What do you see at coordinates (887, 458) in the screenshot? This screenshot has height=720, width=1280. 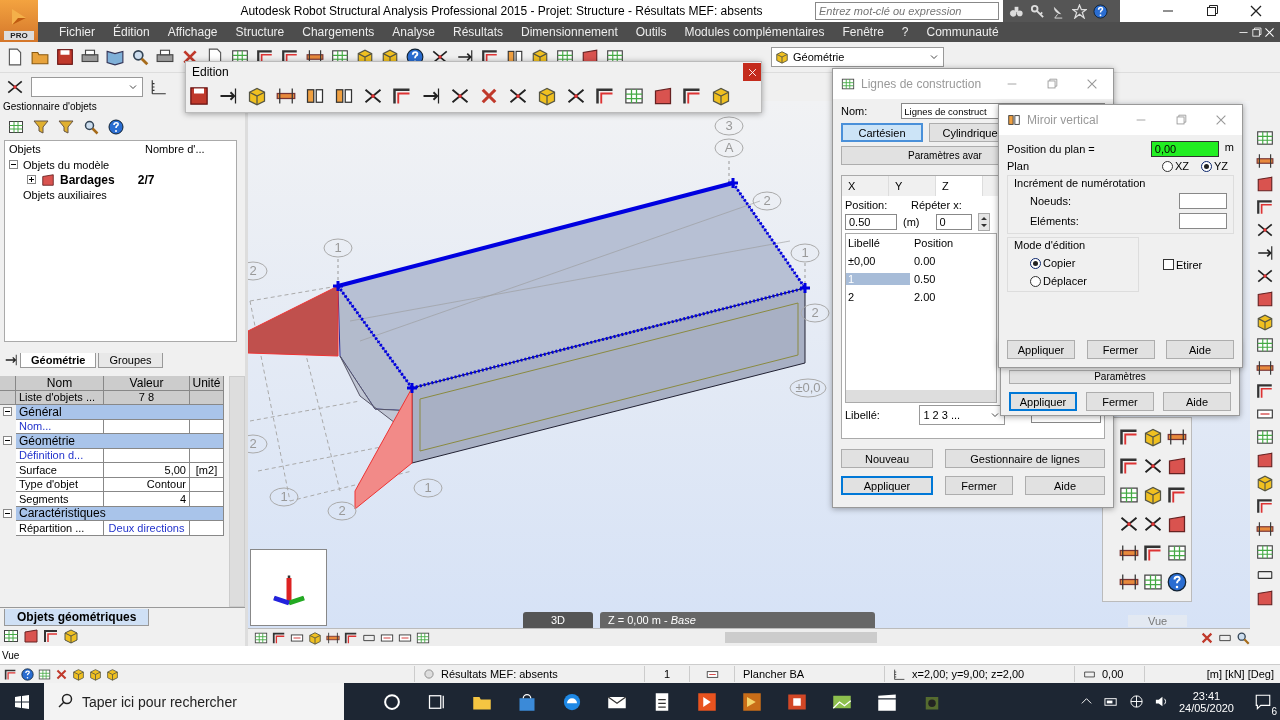 I see `dialog-button: Nouveau` at bounding box center [887, 458].